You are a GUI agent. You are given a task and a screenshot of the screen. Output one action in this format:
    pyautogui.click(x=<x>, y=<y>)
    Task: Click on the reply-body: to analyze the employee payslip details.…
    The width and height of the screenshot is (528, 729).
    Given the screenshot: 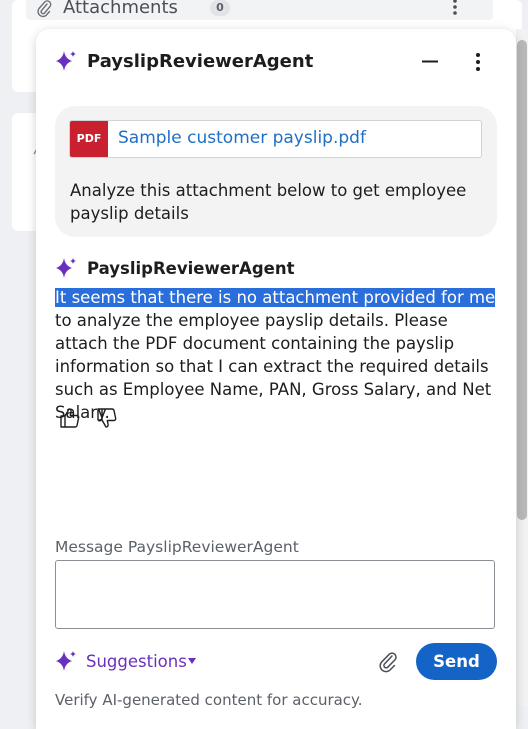 What is the action you would take?
    pyautogui.click(x=273, y=366)
    